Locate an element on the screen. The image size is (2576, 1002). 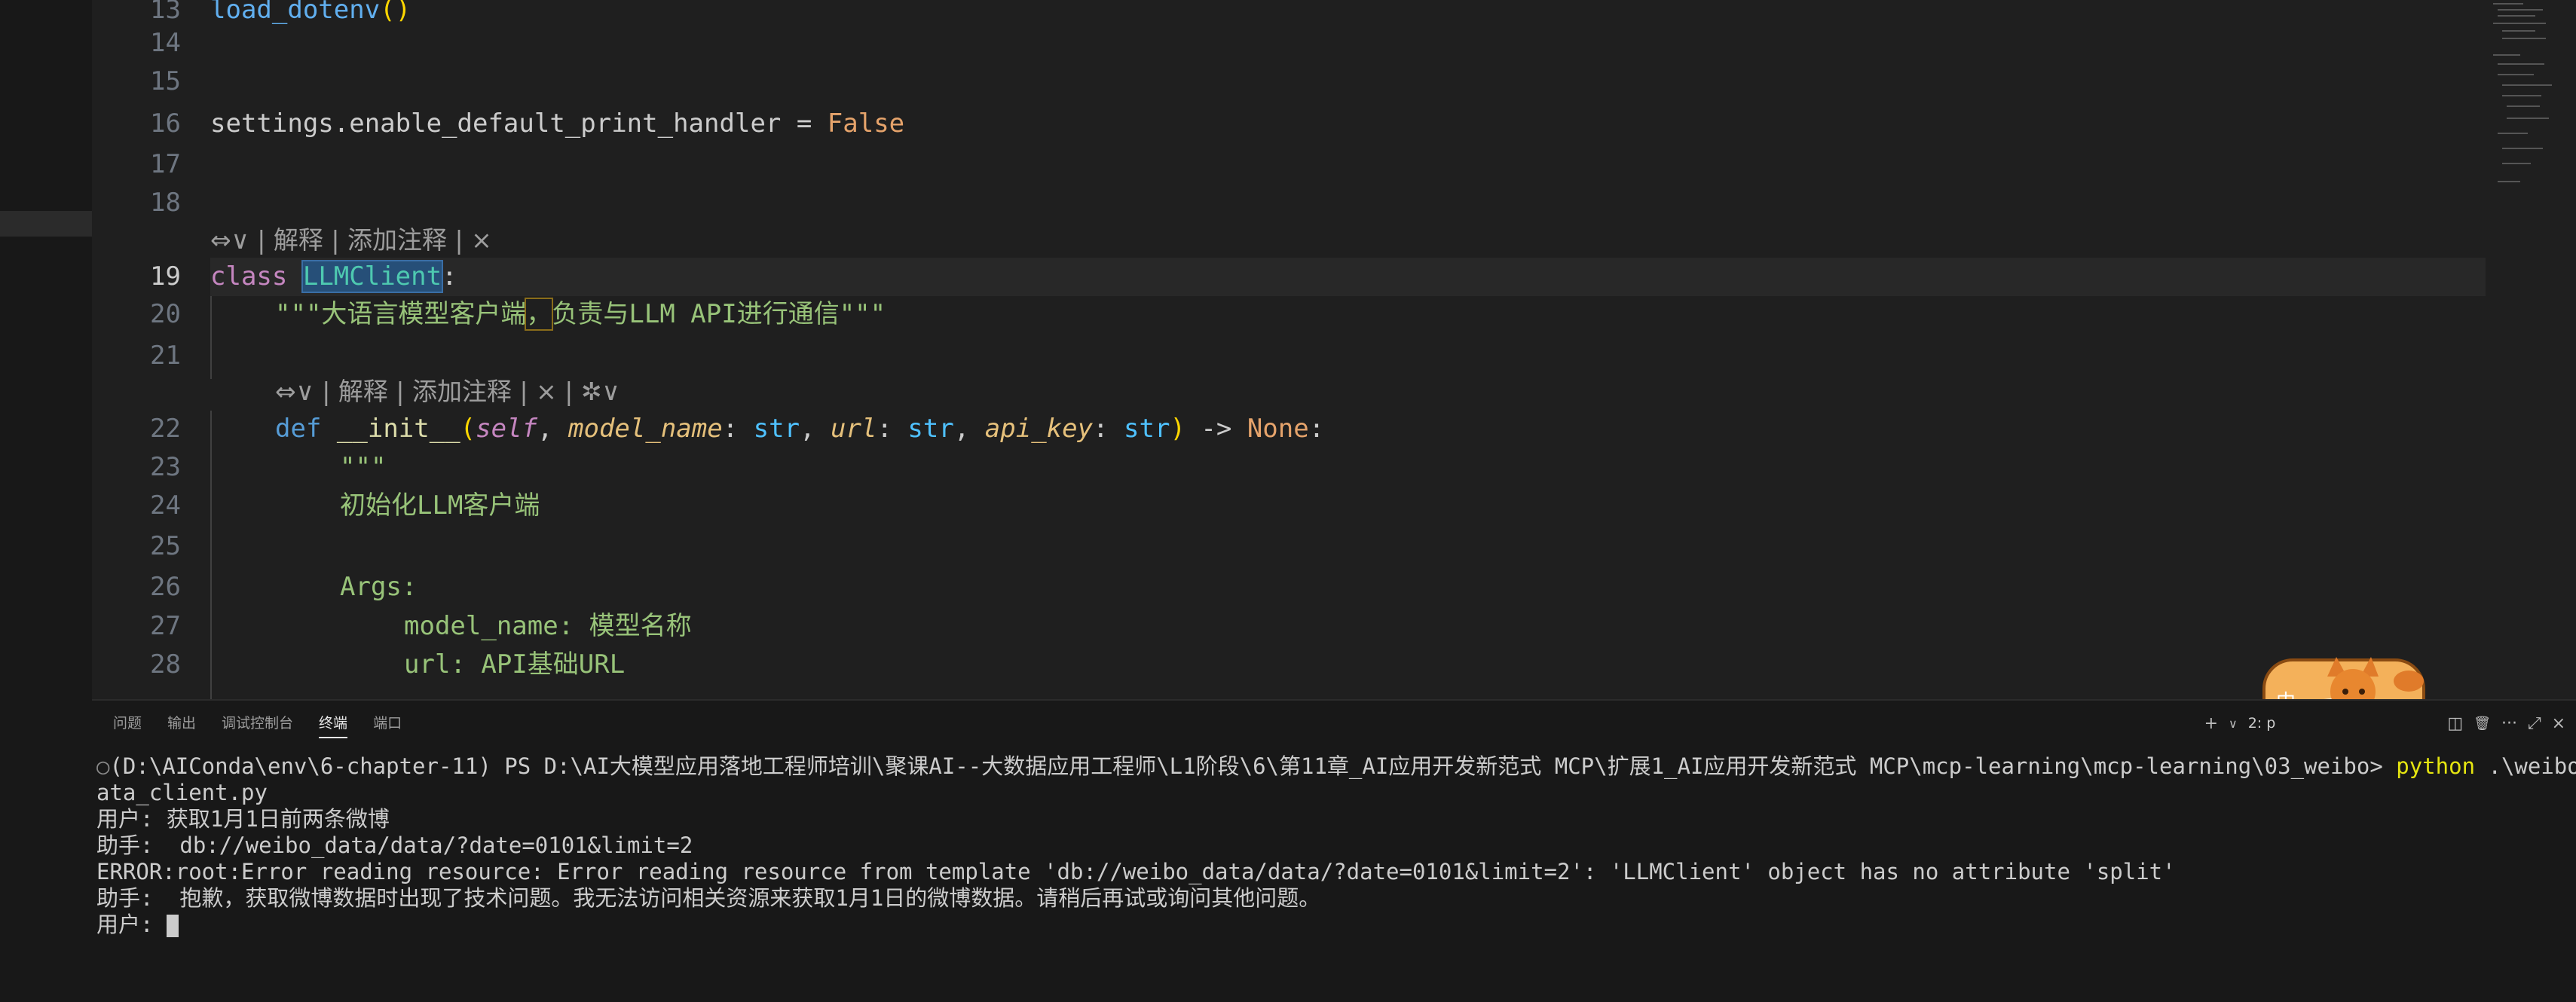
line-number: 27 is located at coordinates (165, 626).